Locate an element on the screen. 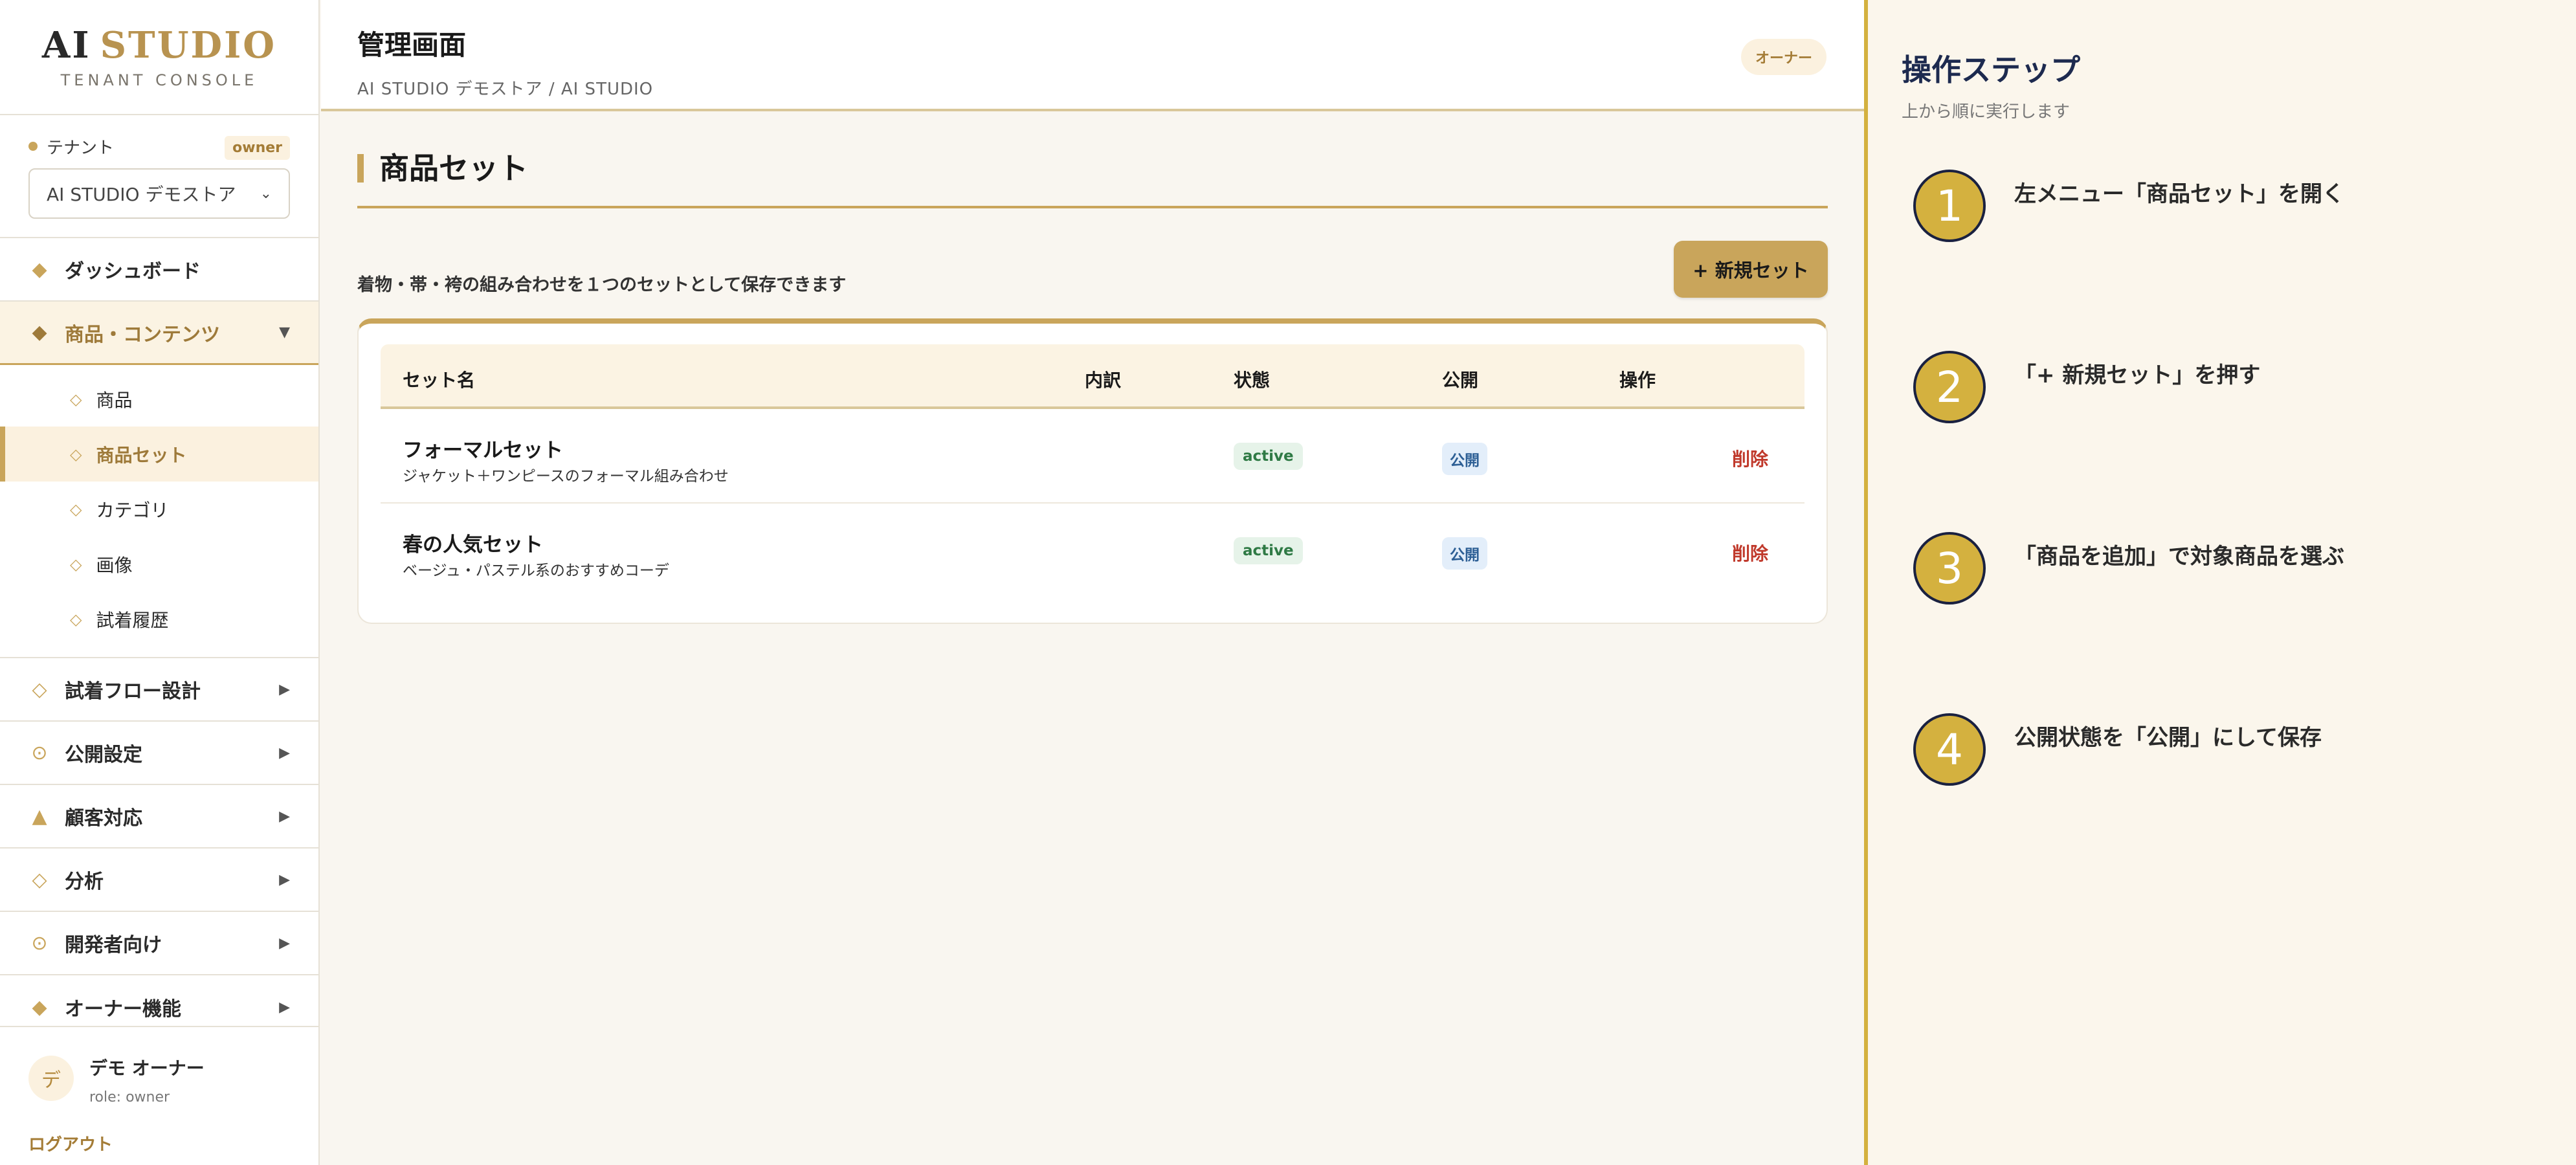 This screenshot has height=1165, width=2576. row-set-name: フォーマルセット is located at coordinates (483, 450).